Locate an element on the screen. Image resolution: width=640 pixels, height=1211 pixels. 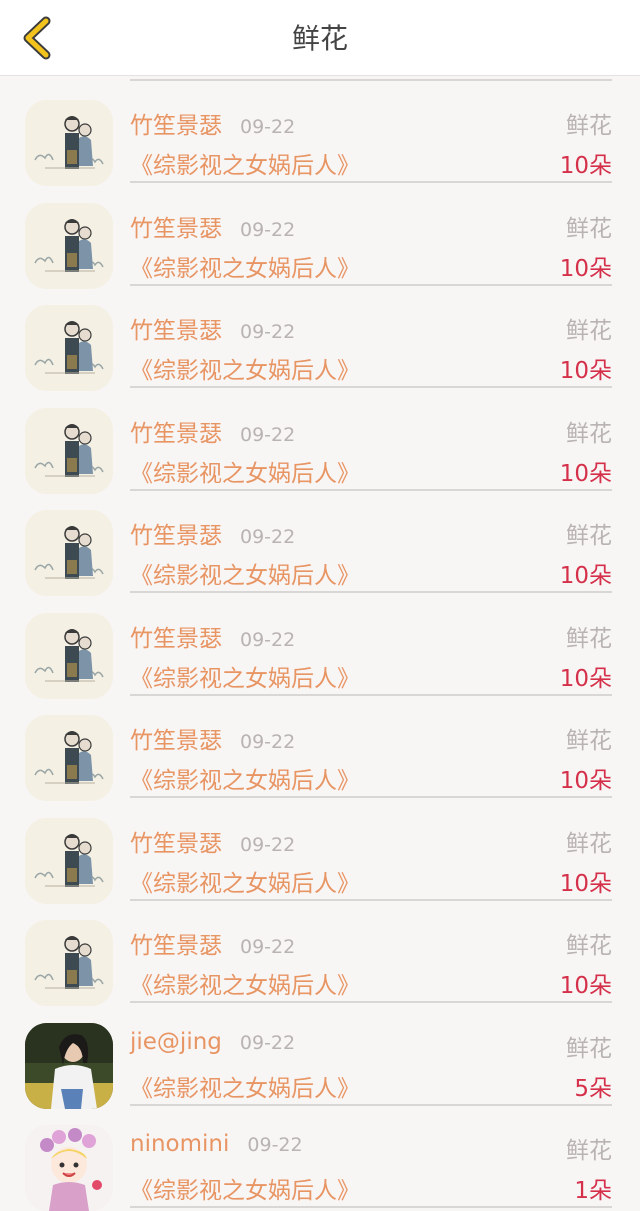
gift-count: 5朵 is located at coordinates (593, 1088).